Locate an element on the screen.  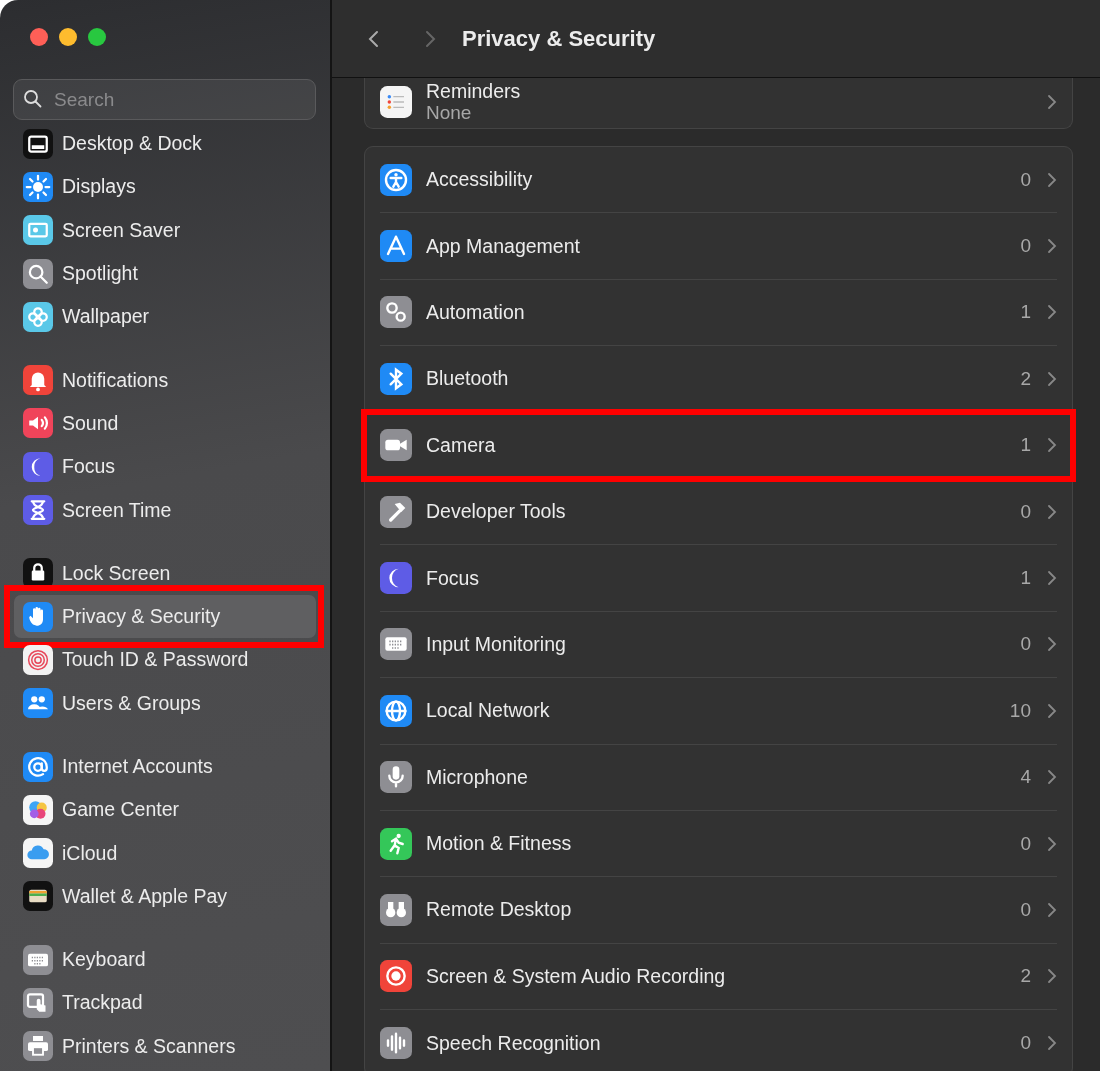
hourglass-icon is located at coordinates (38, 510).